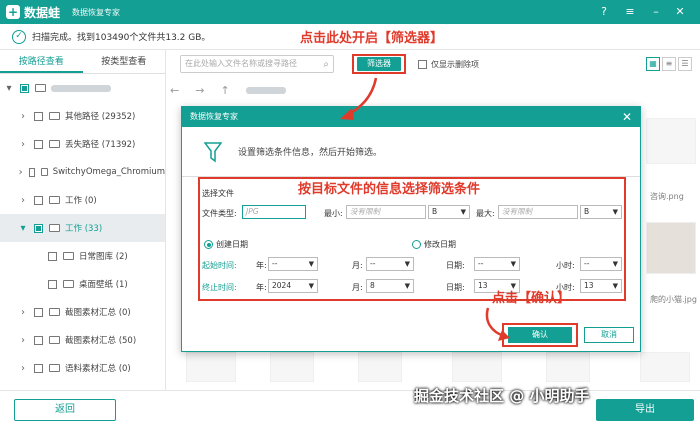  I want to click on created-date-radio, so click(208, 244).